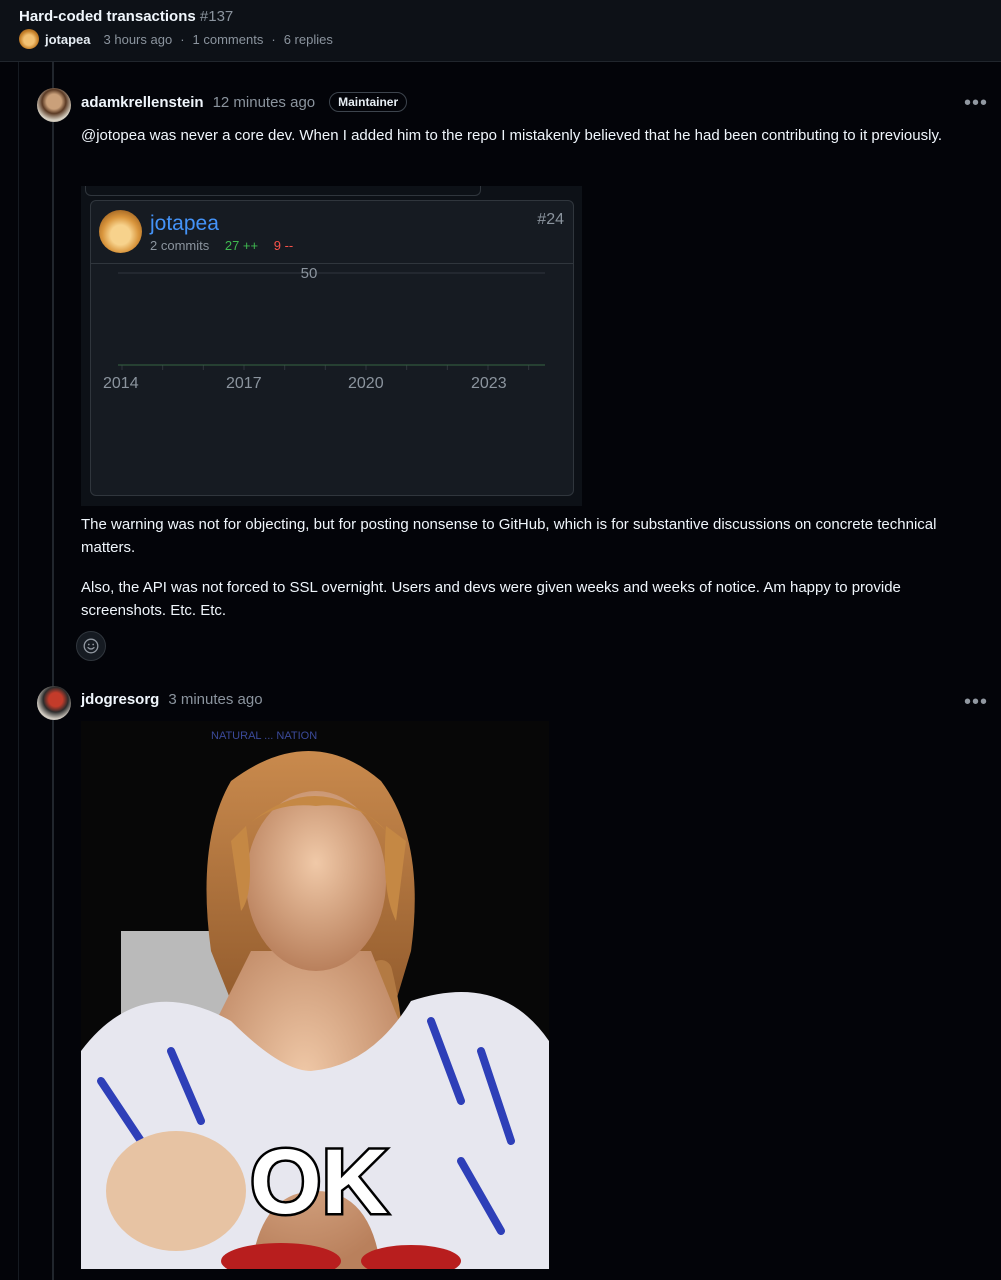 This screenshot has height=1280, width=1001. What do you see at coordinates (107, 16) in the screenshot?
I see `discussion-title-text: Hard-coded transactions` at bounding box center [107, 16].